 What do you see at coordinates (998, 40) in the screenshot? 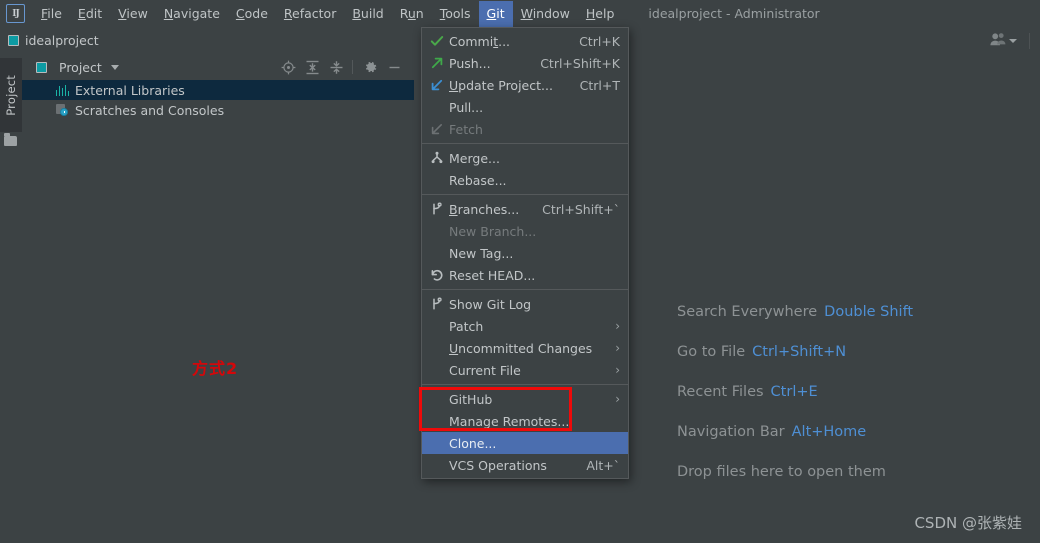
I see `people-icon` at bounding box center [998, 40].